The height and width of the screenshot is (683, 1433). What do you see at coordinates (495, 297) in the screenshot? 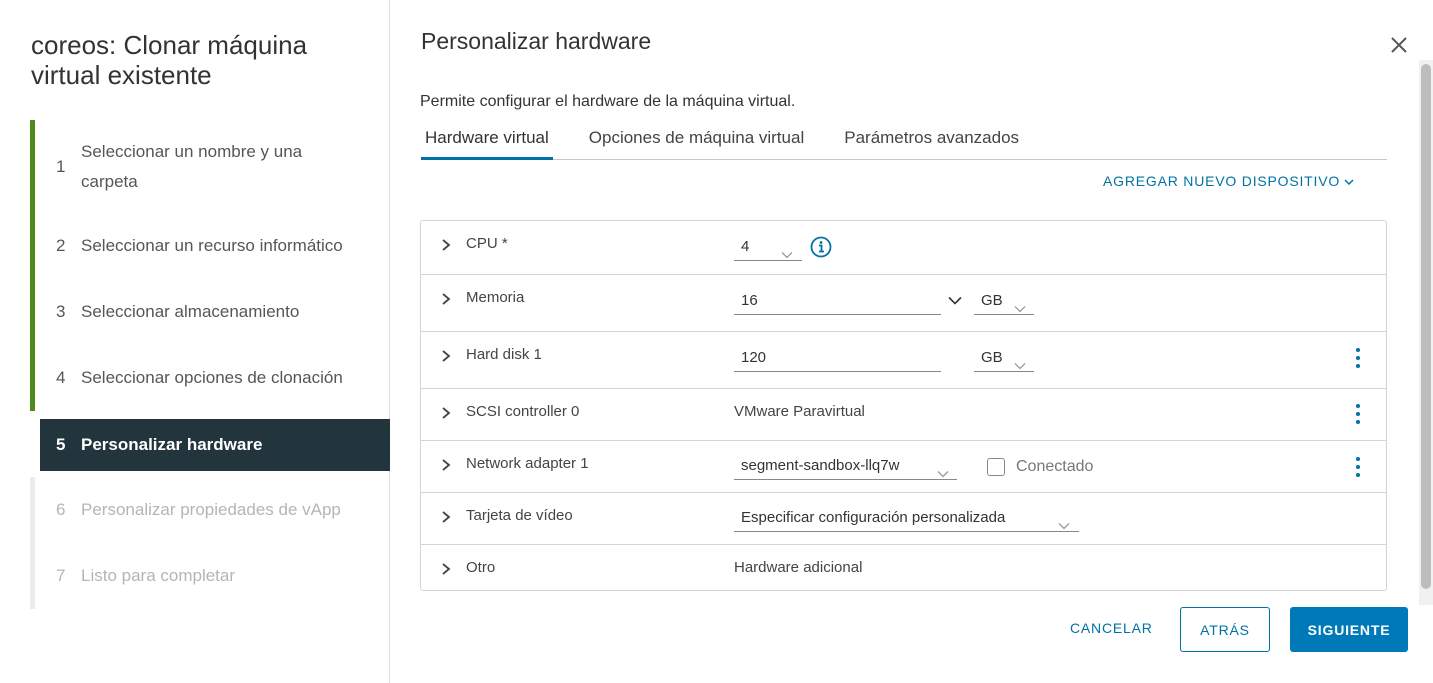
I see `memory-label: Memoria` at bounding box center [495, 297].